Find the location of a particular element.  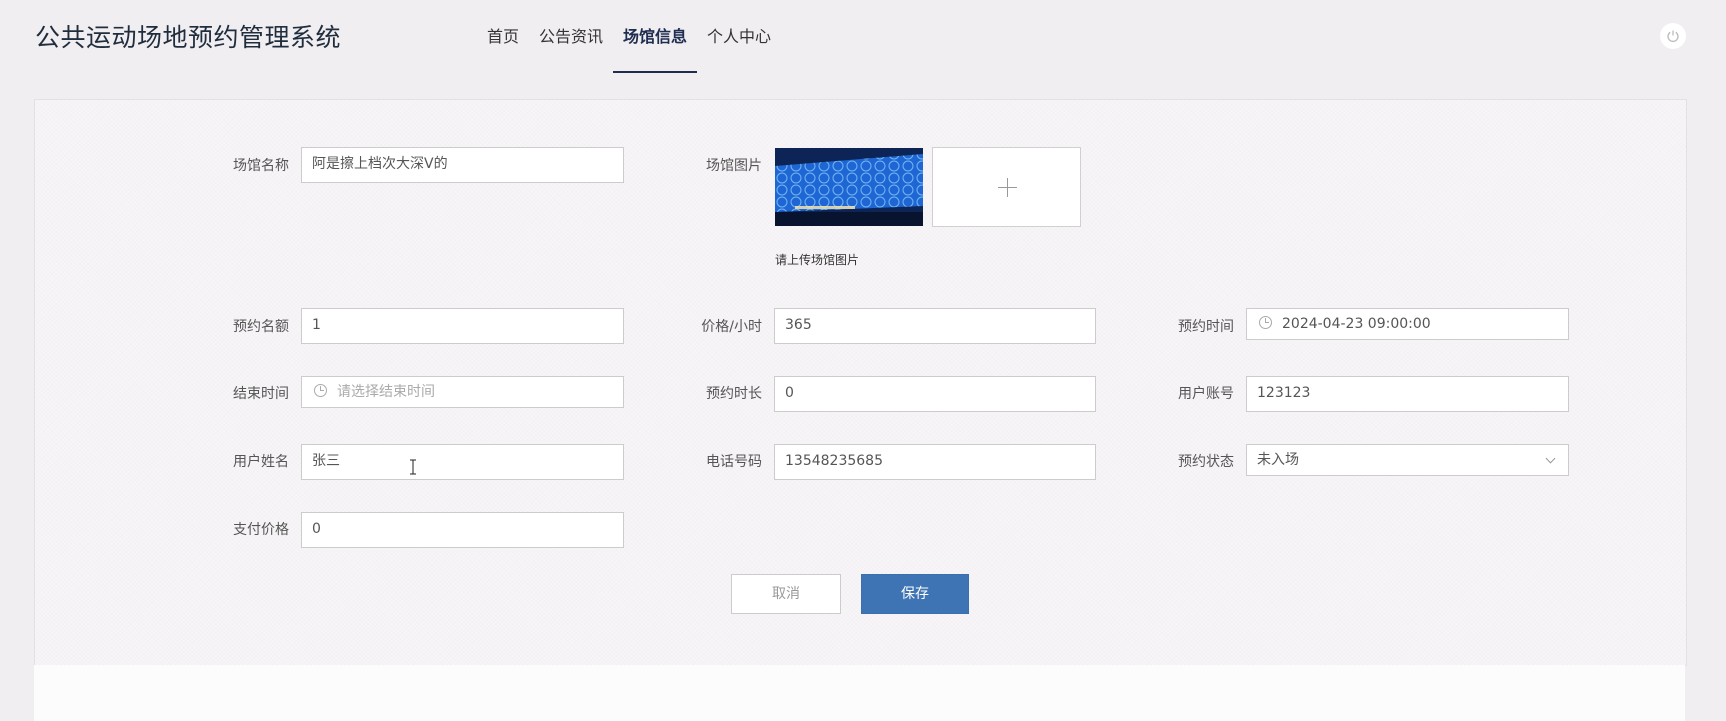

booking-time-label: 预约时间 is located at coordinates (1206, 327).